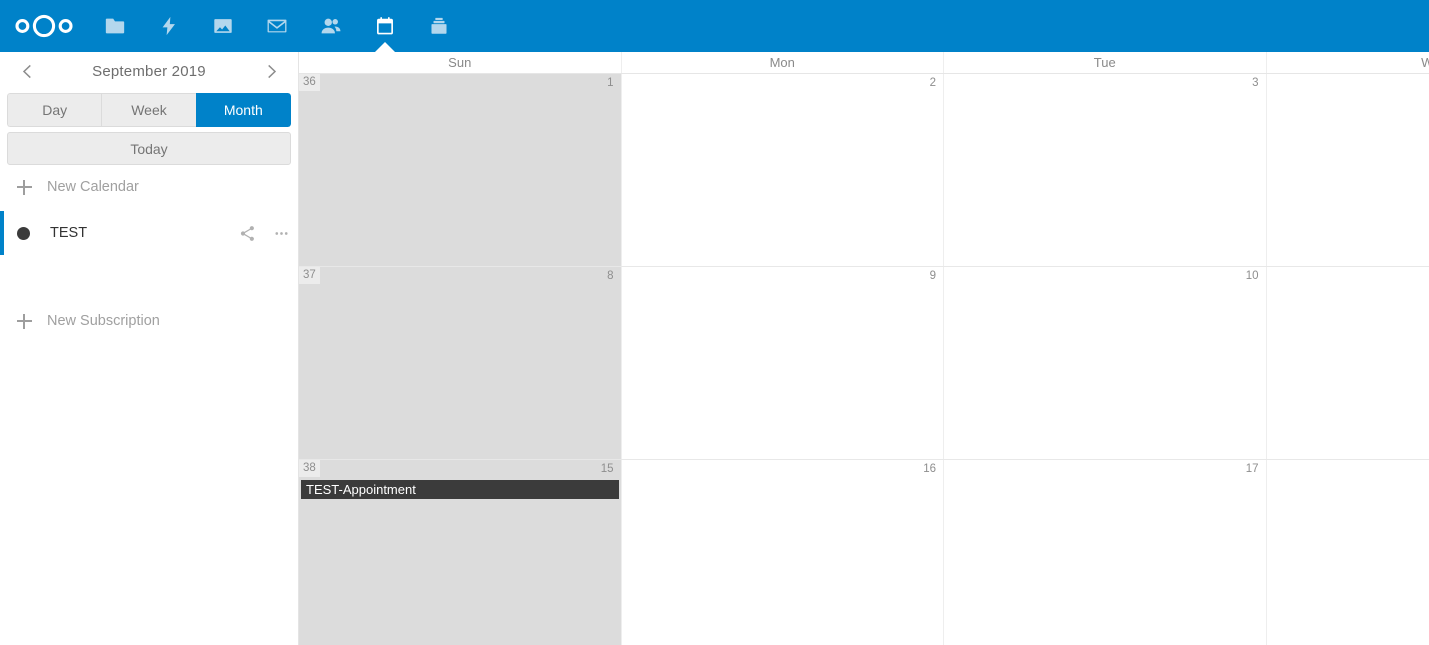 The image size is (1429, 645). I want to click on week-number: 36, so click(309, 82).